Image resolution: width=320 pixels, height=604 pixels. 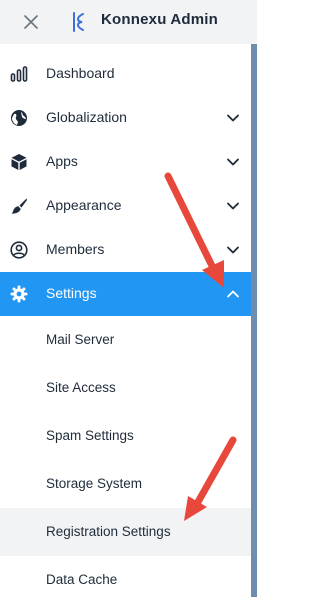 What do you see at coordinates (62, 161) in the screenshot?
I see `nav-label-apps: Apps` at bounding box center [62, 161].